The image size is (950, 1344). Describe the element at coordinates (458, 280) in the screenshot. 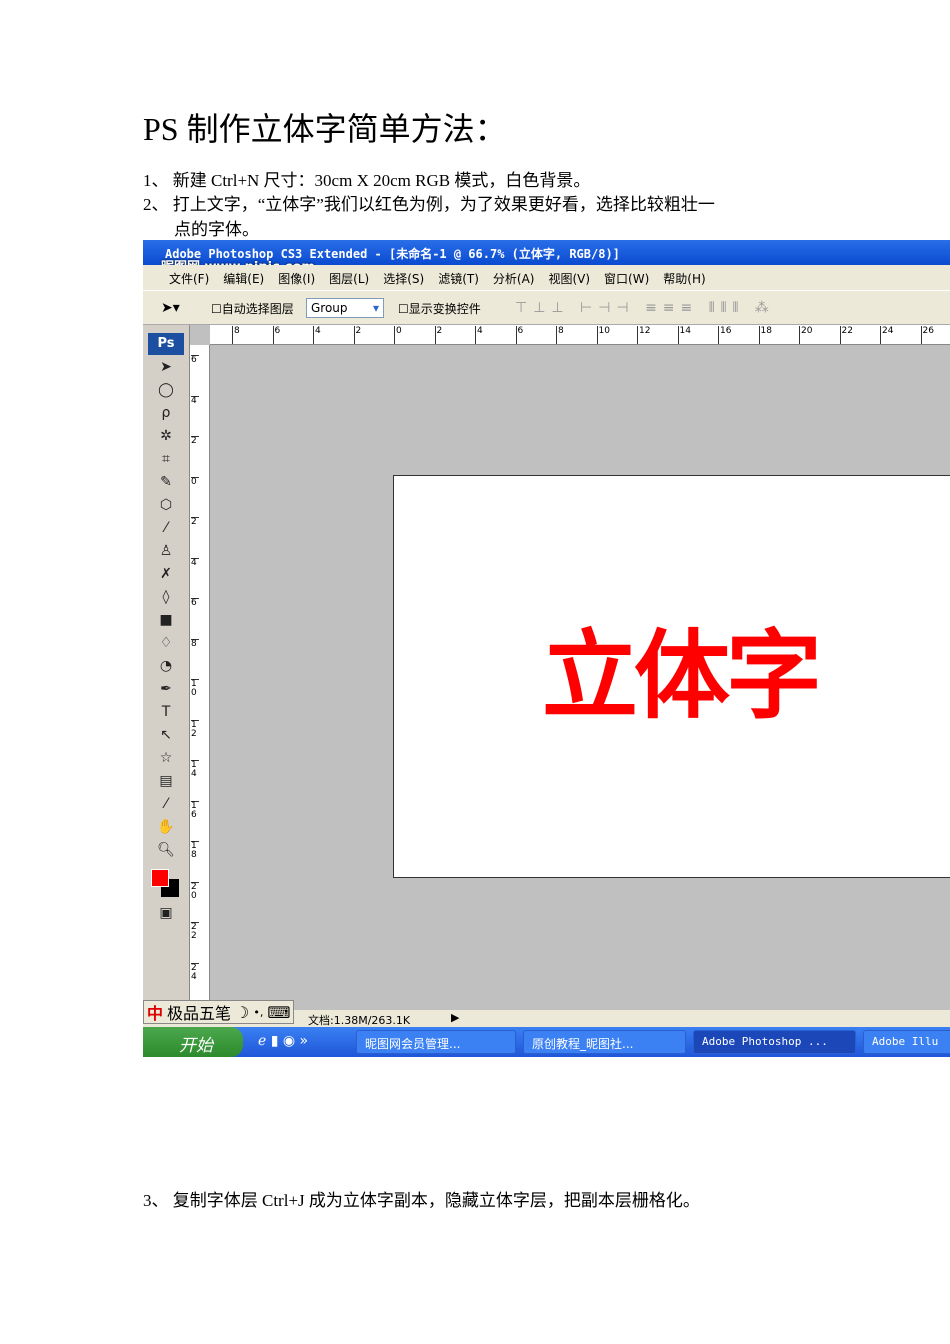

I see `menu-filter: 滤镜(T)` at that location.